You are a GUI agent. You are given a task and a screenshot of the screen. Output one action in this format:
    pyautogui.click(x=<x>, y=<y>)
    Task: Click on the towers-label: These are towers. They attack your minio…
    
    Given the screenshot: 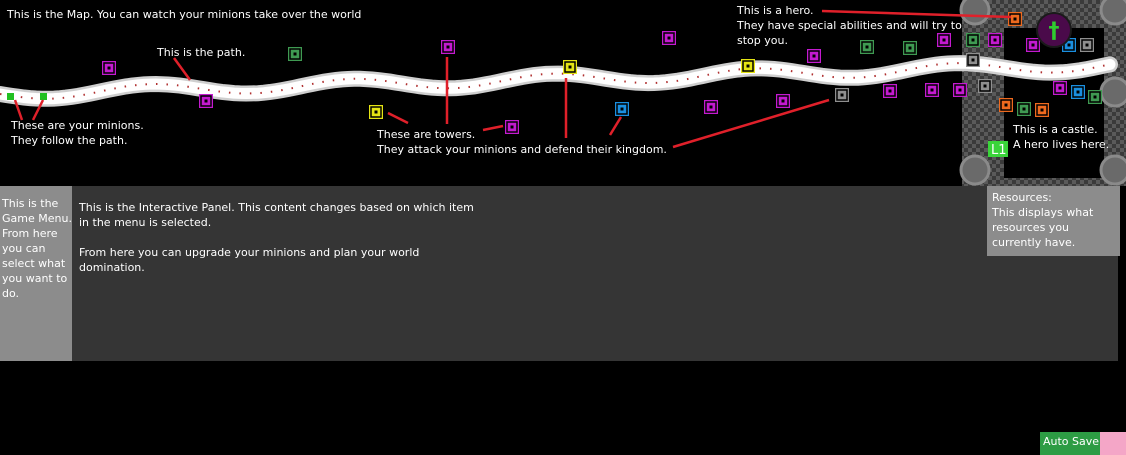 What is the action you would take?
    pyautogui.click(x=522, y=142)
    